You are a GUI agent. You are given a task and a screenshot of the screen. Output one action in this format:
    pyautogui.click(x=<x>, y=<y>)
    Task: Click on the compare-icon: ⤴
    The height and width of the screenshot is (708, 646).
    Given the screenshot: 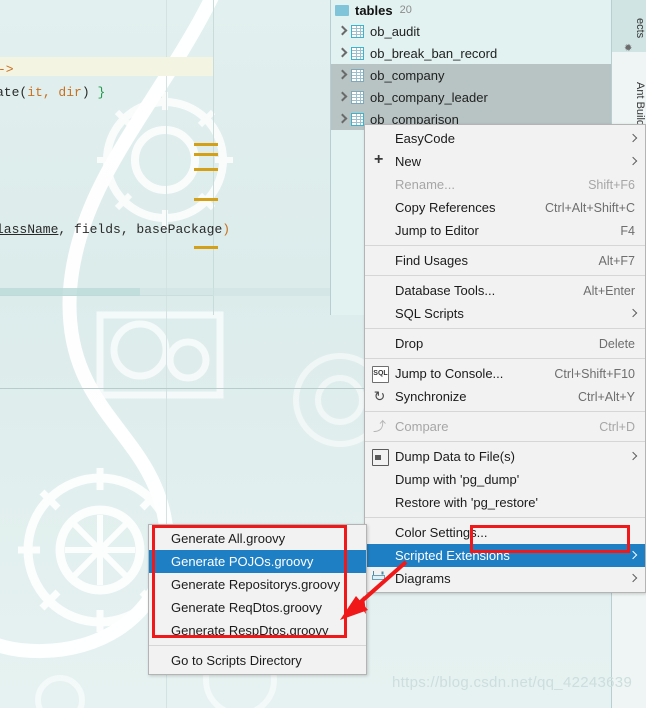 What is the action you would take?
    pyautogui.click(x=379, y=426)
    